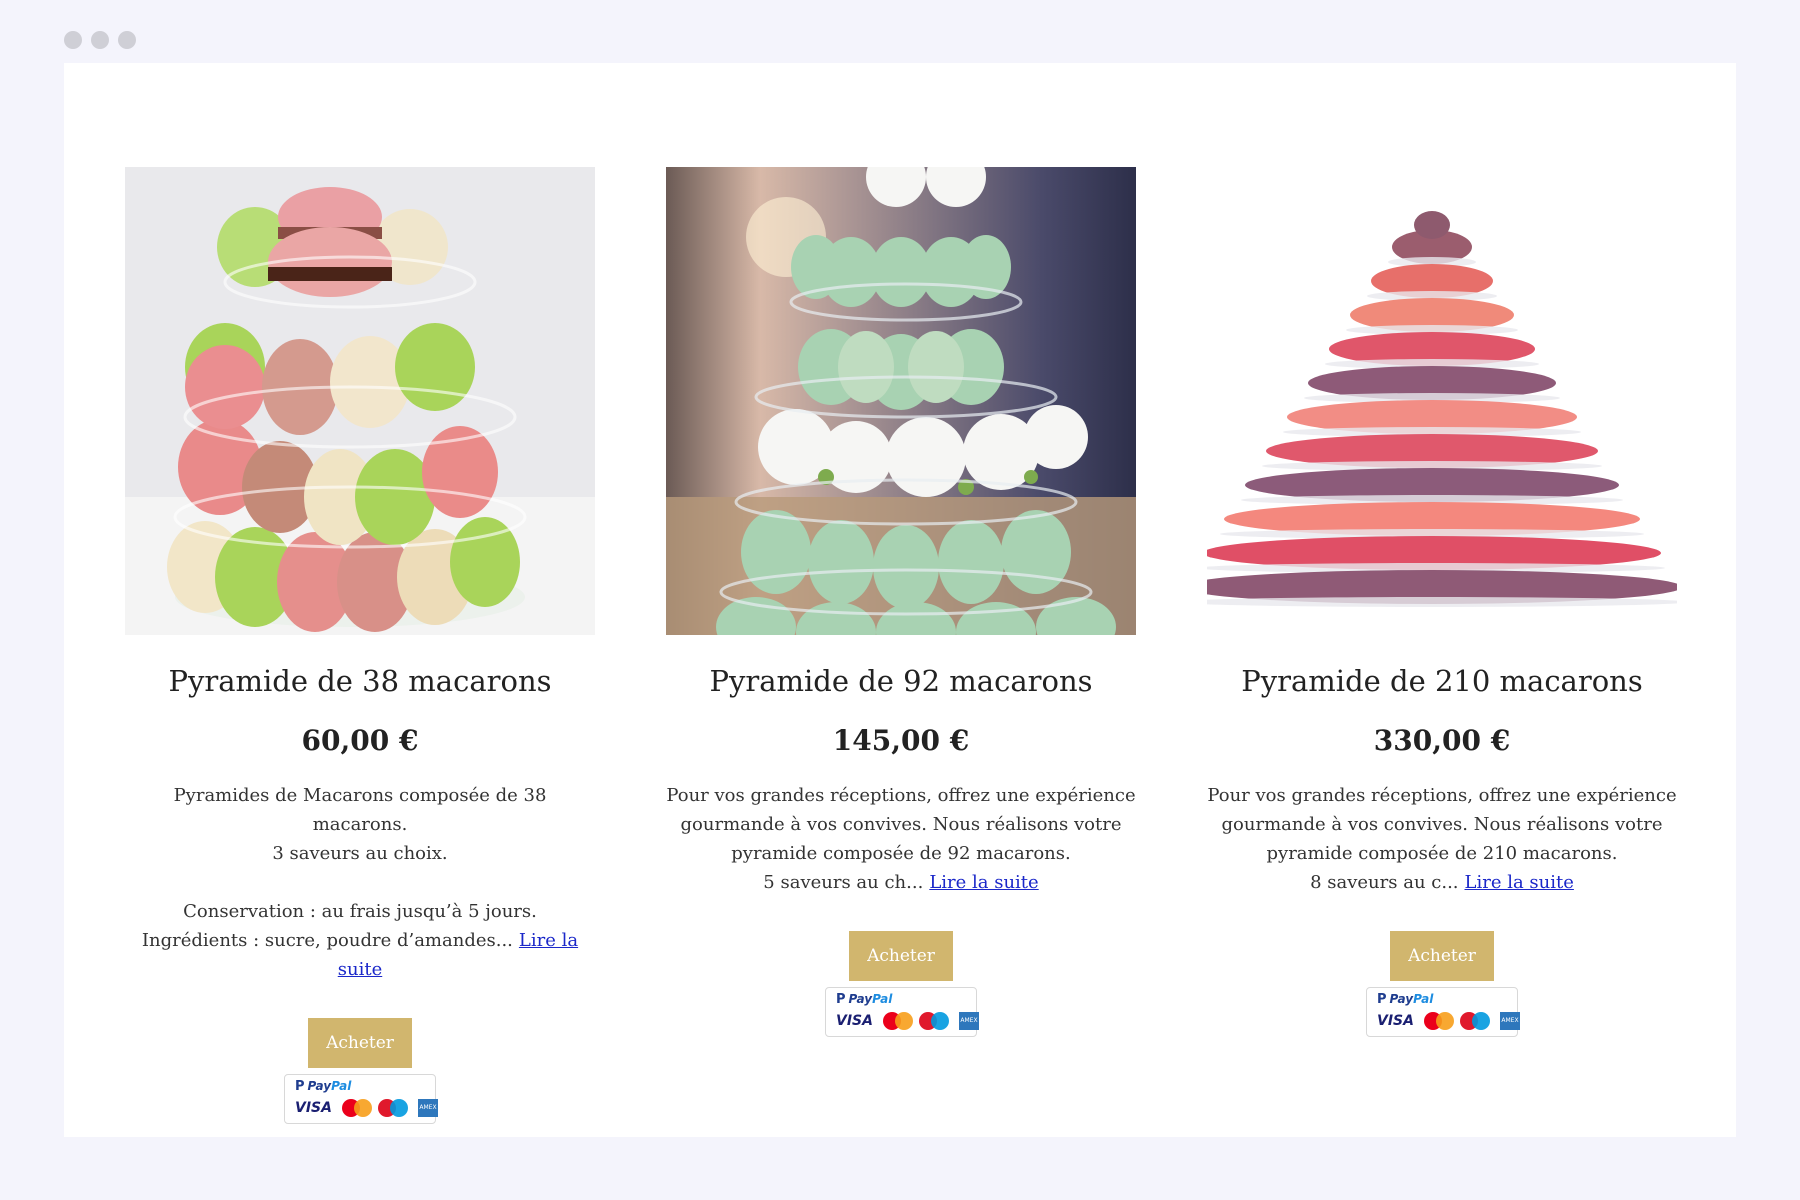  What do you see at coordinates (1442, 853) in the screenshot?
I see `description-line: pyramide composée de 210 macarons.` at bounding box center [1442, 853].